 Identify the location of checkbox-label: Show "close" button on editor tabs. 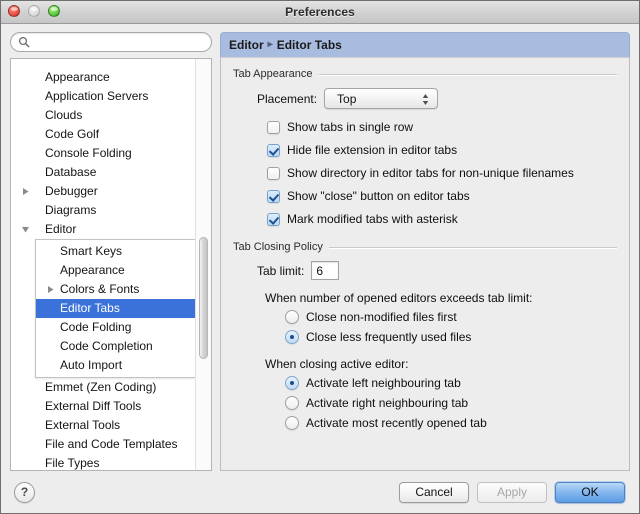
(378, 196).